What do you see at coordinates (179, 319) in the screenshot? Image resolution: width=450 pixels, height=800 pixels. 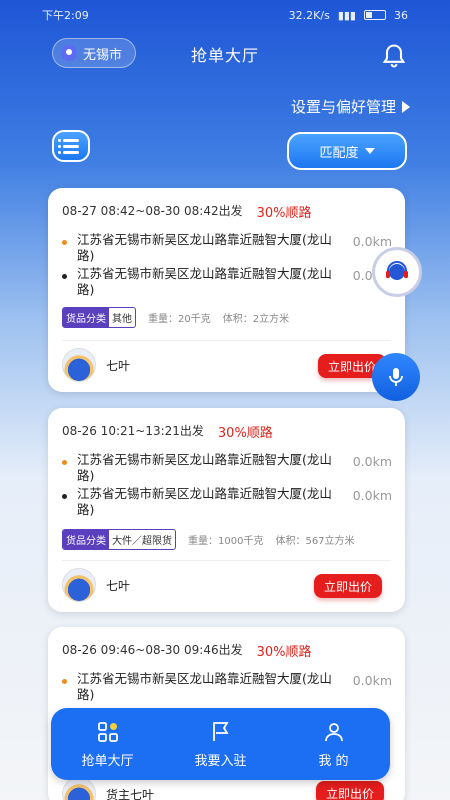 I see `weight-text: 重量：20千克` at bounding box center [179, 319].